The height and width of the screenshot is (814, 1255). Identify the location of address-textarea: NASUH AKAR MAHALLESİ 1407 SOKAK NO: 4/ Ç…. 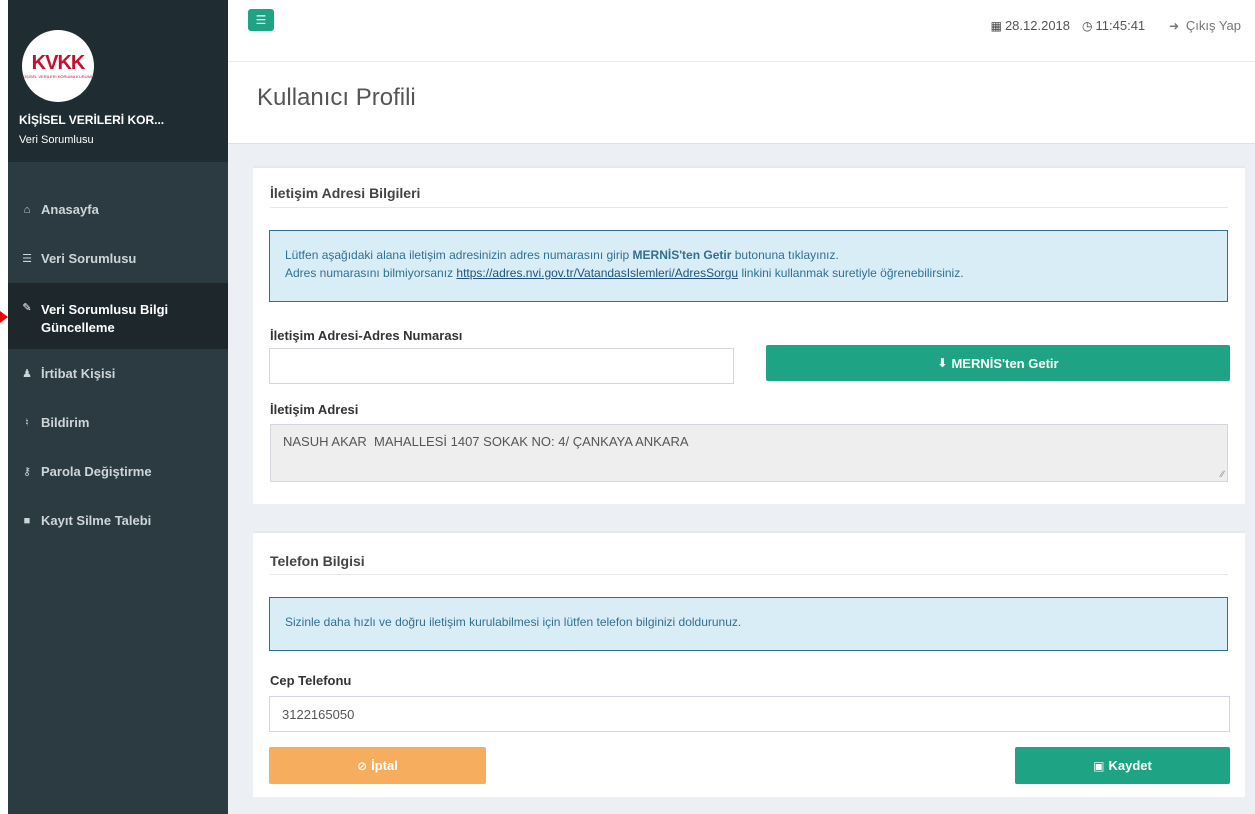
(749, 453).